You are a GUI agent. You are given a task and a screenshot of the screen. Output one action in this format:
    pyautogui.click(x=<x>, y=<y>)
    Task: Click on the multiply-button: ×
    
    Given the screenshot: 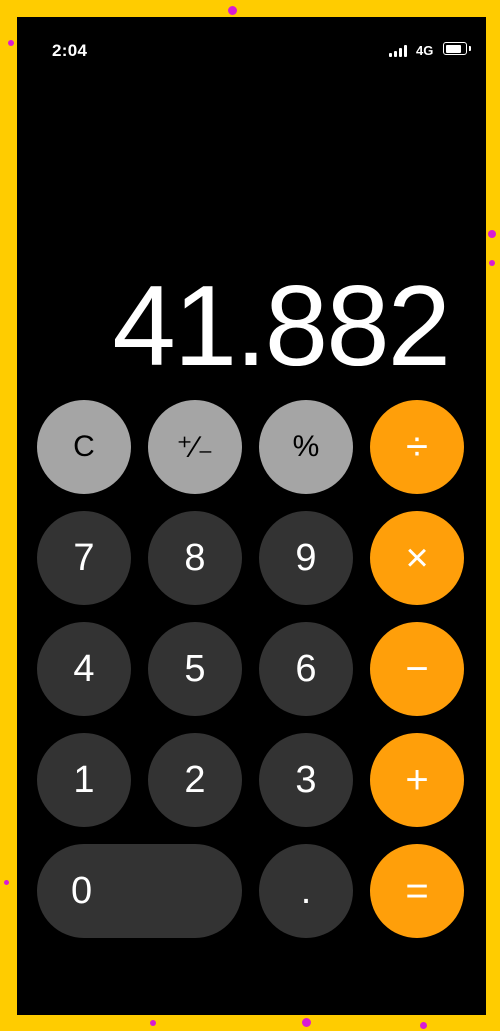 What is the action you would take?
    pyautogui.click(x=417, y=558)
    